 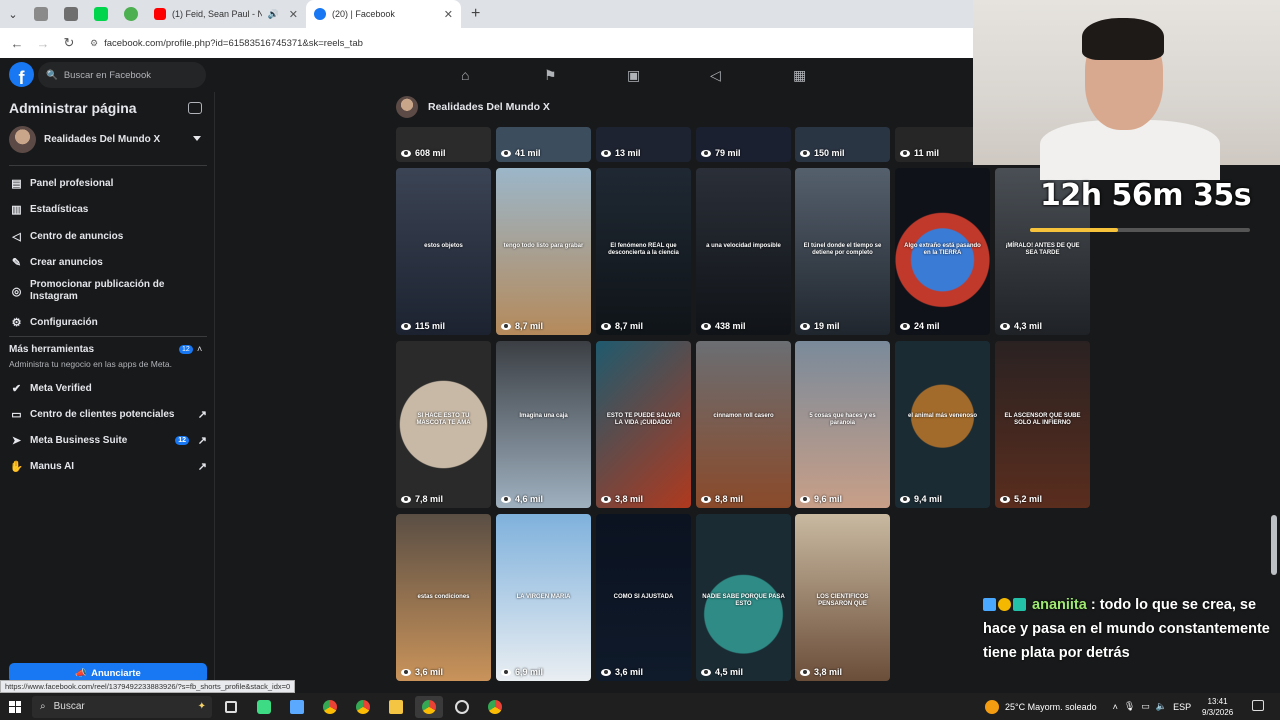 I want to click on reel-thumbnail: a una velocidad imposible 438 mil, so click(x=743, y=251).